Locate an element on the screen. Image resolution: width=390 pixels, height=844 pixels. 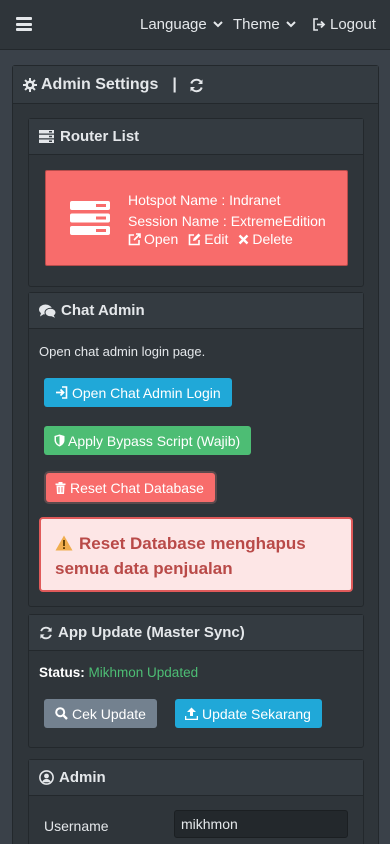
check-update-label: Cek Update is located at coordinates (109, 713).